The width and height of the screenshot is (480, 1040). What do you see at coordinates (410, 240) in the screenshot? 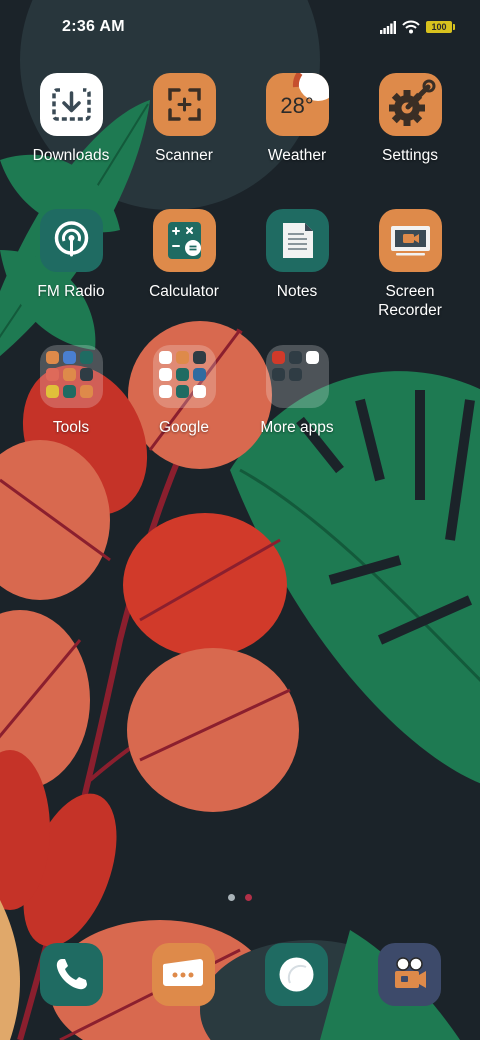
I see `screen-recorder-icon` at bounding box center [410, 240].